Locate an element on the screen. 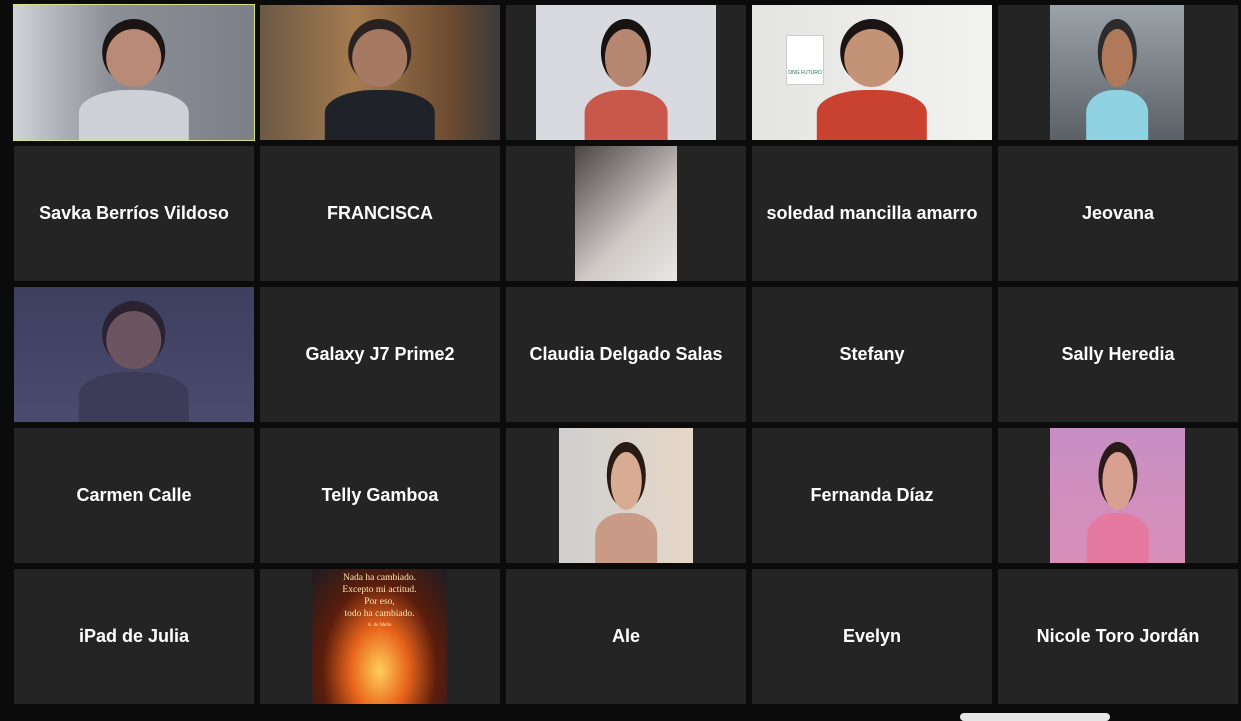  participant-tile: FRANCISCA is located at coordinates (380, 213).